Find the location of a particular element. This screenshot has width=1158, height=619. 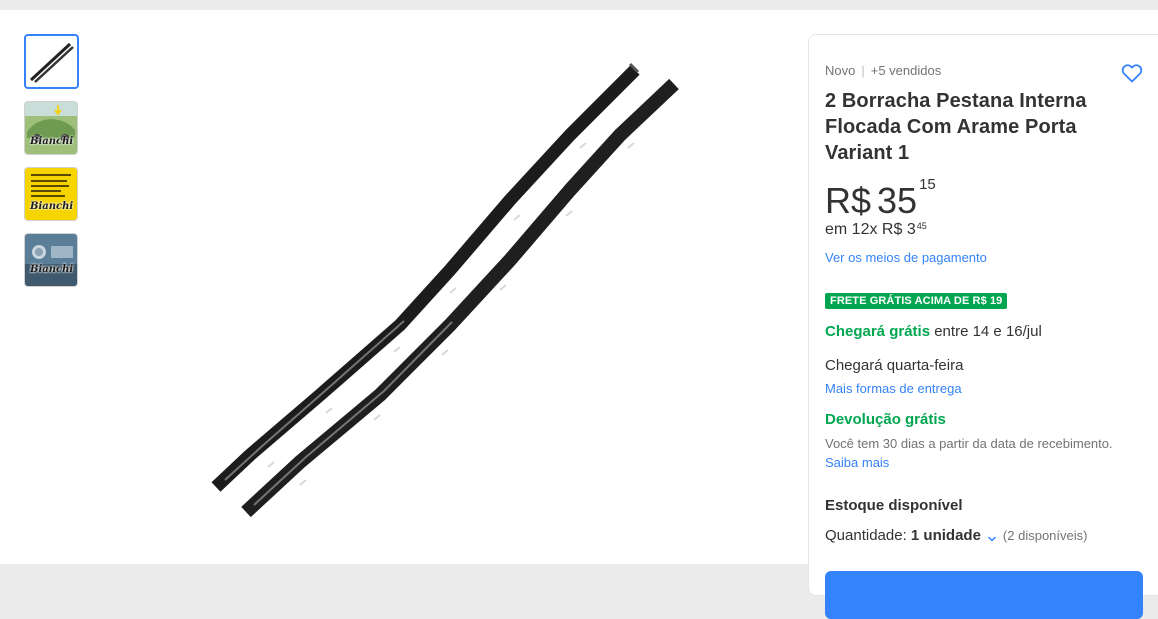

thumbnail-car-photo: Bianchi is located at coordinates (51, 128).